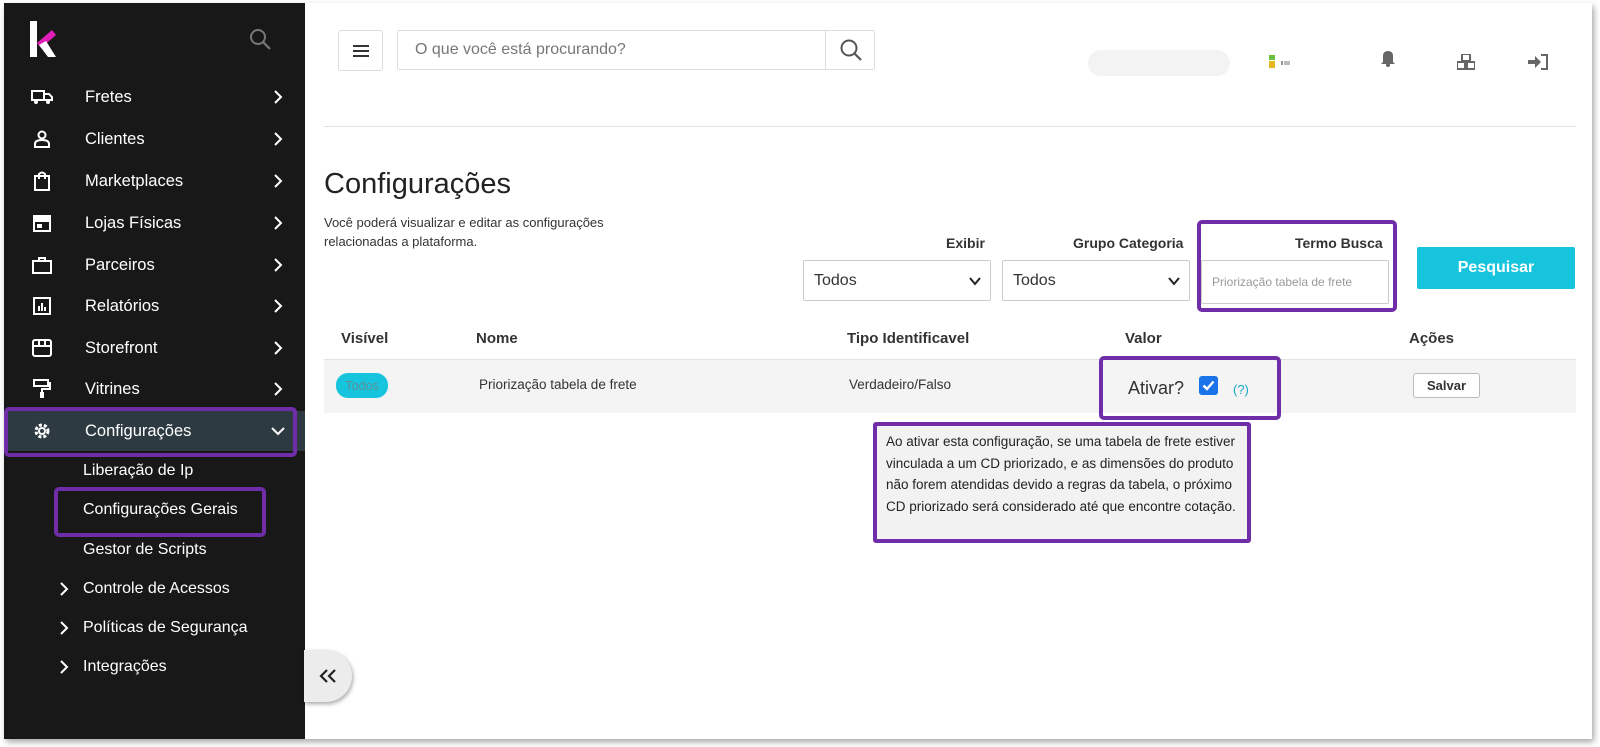 The image size is (1600, 747). I want to click on sidebar-item-label: Parceiros, so click(120, 264).